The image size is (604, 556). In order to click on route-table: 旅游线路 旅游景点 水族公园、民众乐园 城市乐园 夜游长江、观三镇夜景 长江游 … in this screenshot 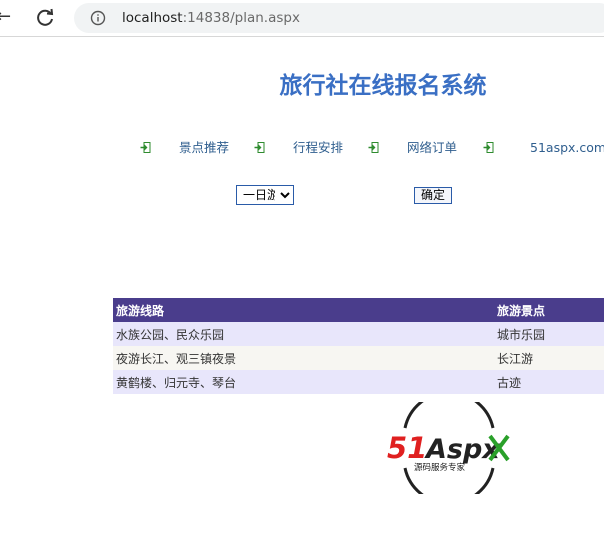, I will do `click(358, 346)`.